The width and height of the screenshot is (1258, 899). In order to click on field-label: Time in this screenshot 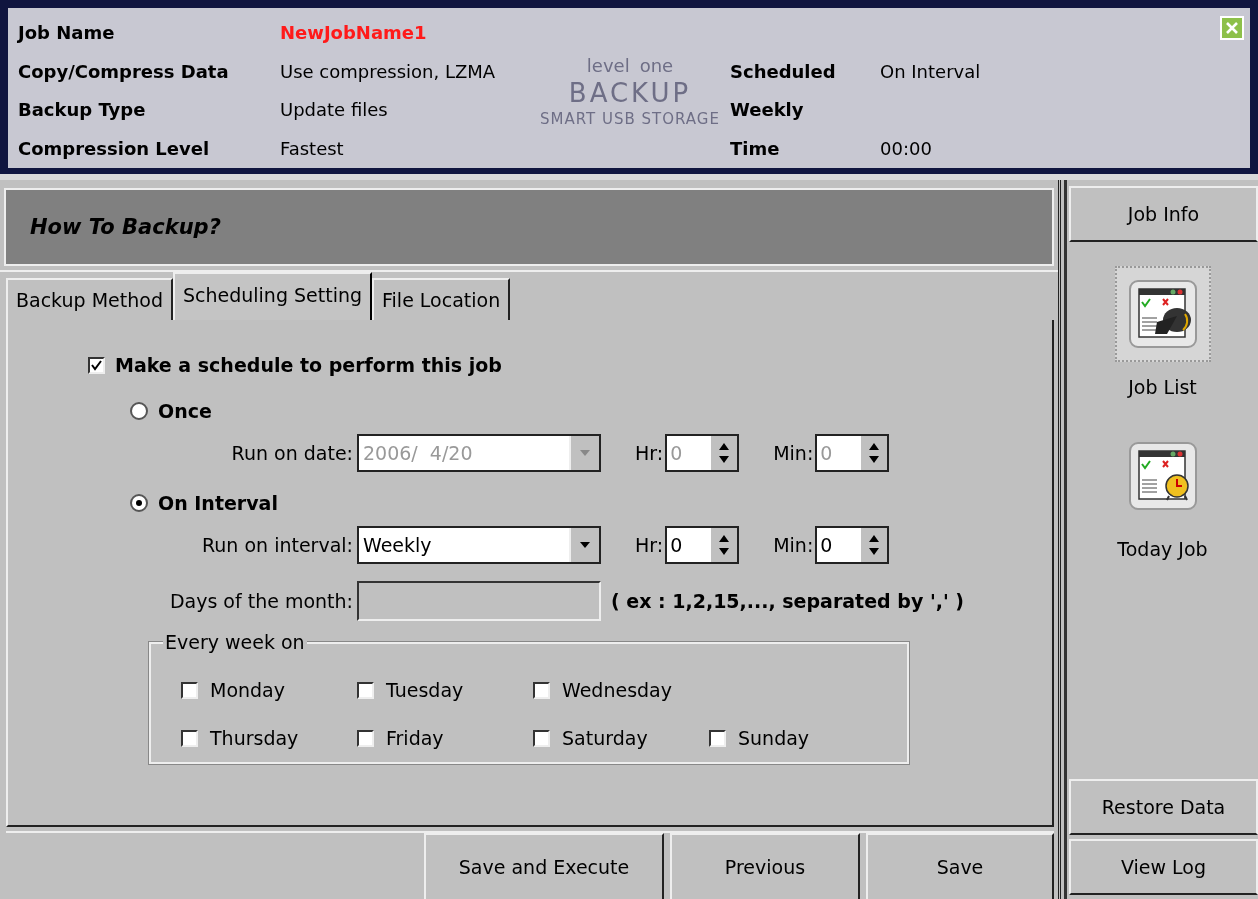, I will do `click(755, 148)`.